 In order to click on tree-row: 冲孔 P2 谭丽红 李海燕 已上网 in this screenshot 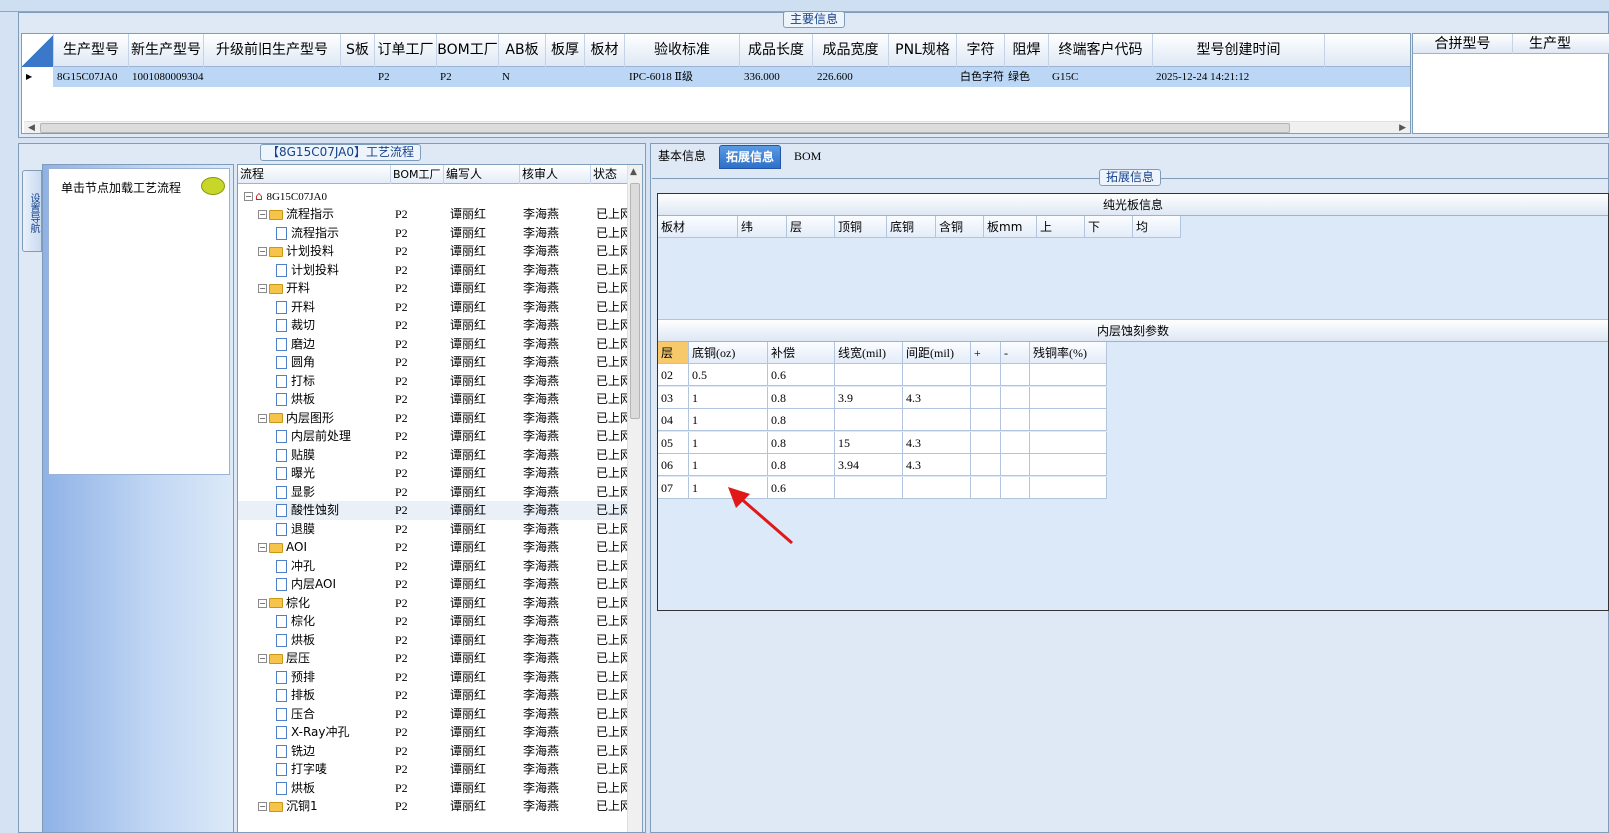, I will do `click(433, 566)`.